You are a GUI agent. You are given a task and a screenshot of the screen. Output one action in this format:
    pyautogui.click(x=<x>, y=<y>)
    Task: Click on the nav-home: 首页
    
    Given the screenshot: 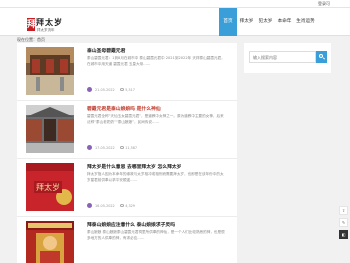 What is the action you would take?
    pyautogui.click(x=228, y=22)
    